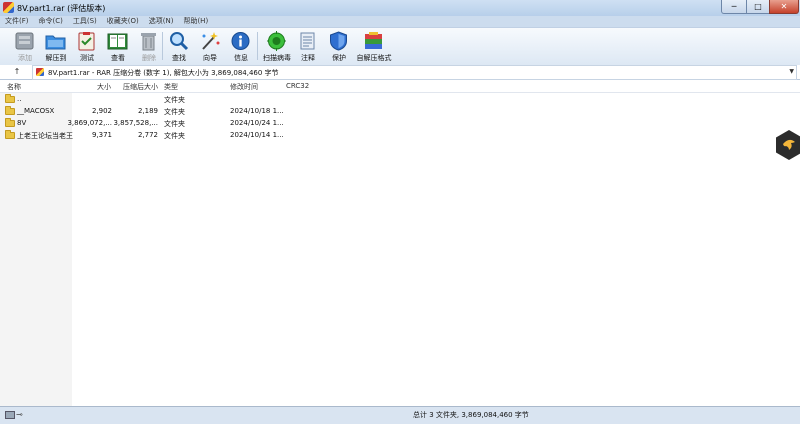  I want to click on winrar-app-icon, so click(8, 7).